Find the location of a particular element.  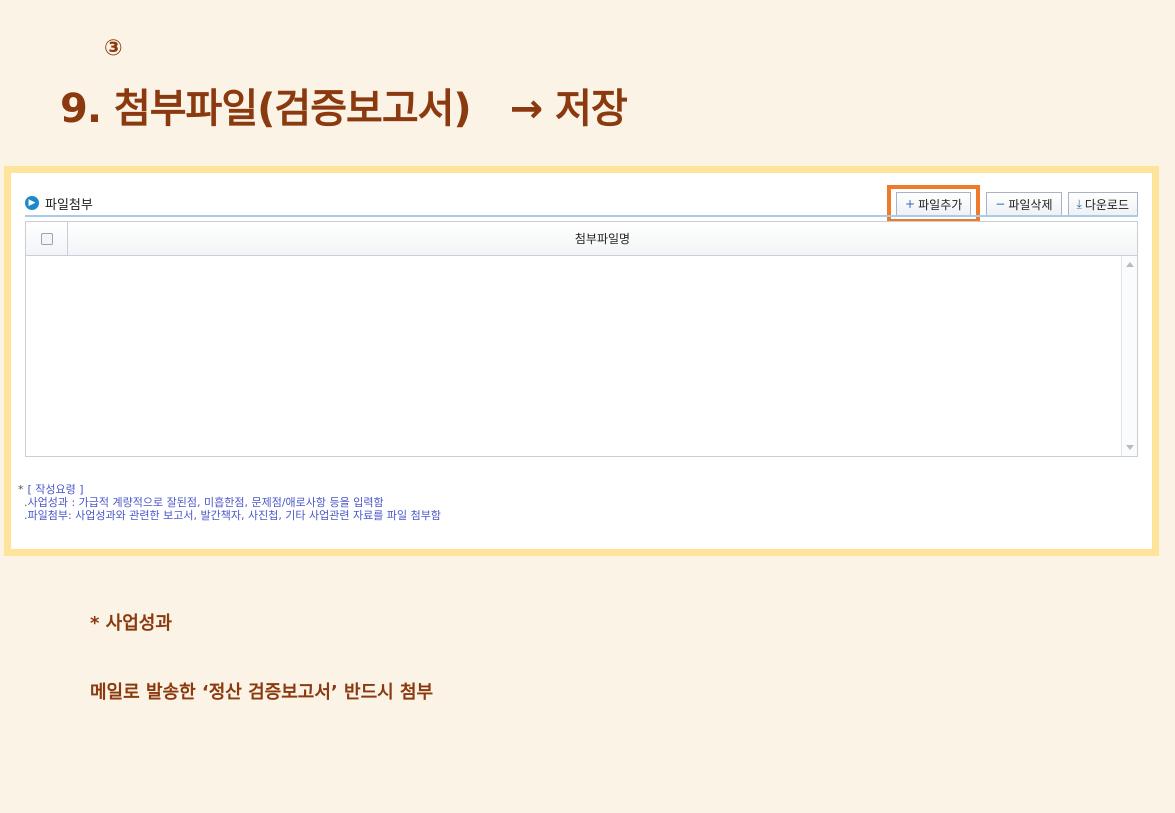

add-file-button: + 파일추가 is located at coordinates (934, 204).